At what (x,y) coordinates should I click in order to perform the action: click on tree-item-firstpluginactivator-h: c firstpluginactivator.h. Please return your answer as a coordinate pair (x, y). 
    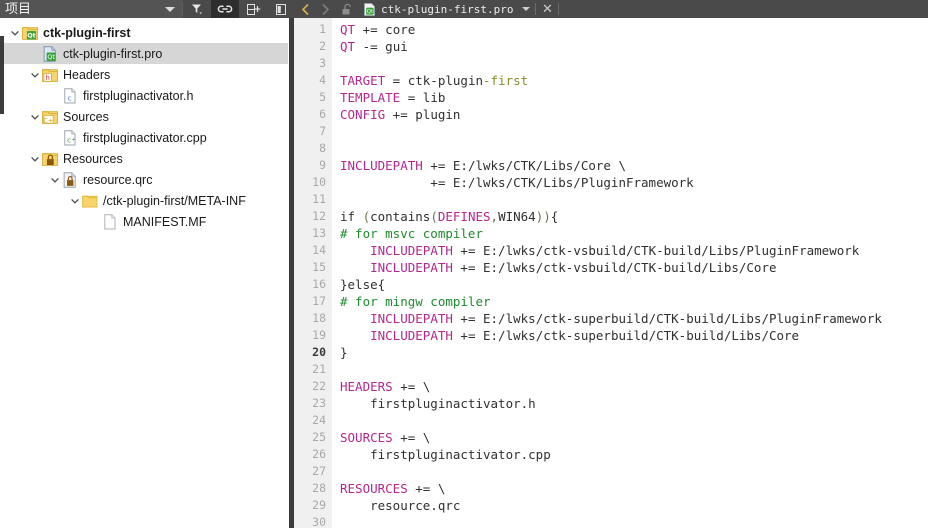
    Looking at the image, I should click on (144, 95).